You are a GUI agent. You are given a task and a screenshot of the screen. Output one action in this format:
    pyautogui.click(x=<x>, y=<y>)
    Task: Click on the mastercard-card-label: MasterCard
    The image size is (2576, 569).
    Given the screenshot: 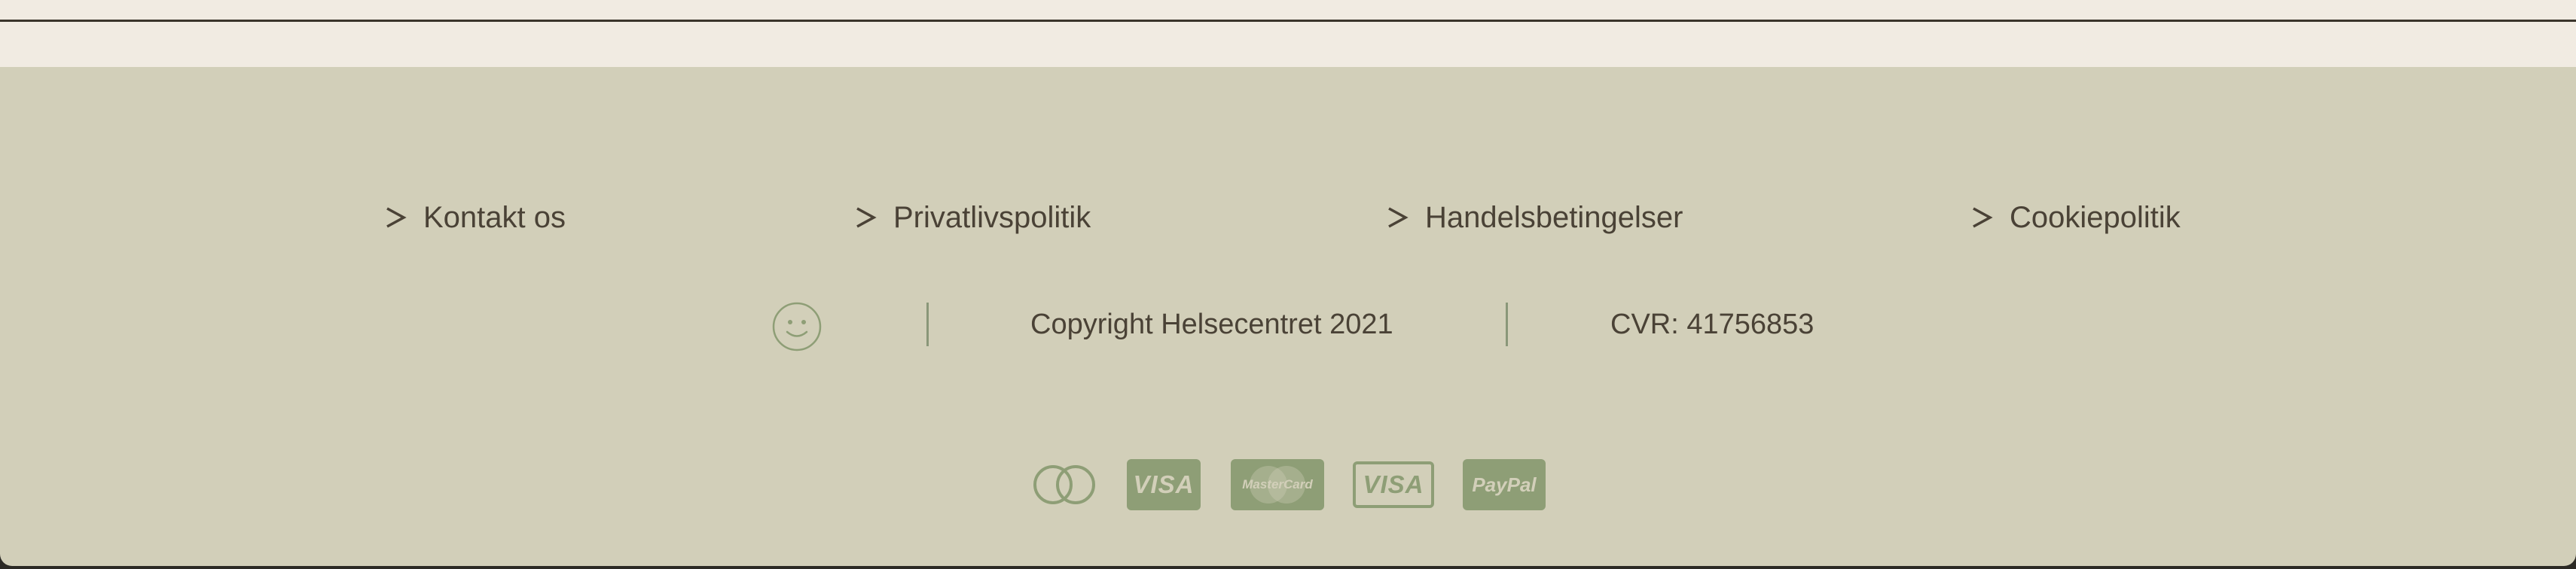 What is the action you would take?
    pyautogui.click(x=1278, y=484)
    